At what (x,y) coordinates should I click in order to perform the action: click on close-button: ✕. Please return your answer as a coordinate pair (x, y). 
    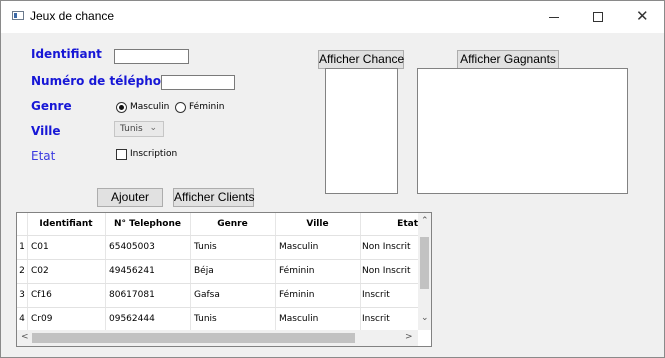
    Looking at the image, I should click on (642, 17).